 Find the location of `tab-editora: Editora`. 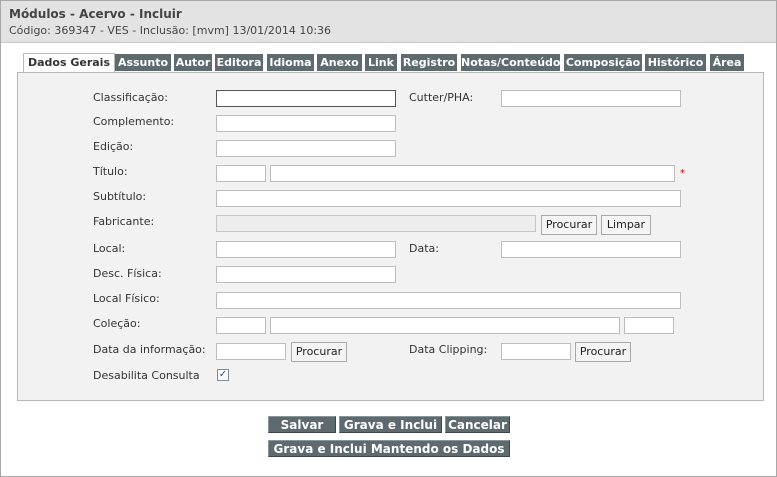

tab-editora: Editora is located at coordinates (239, 62).